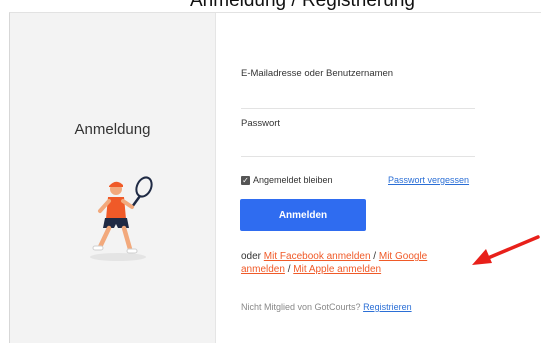  Describe the element at coordinates (317, 256) in the screenshot. I see `facebook-login-link: Mit Facebook anmelden` at that location.